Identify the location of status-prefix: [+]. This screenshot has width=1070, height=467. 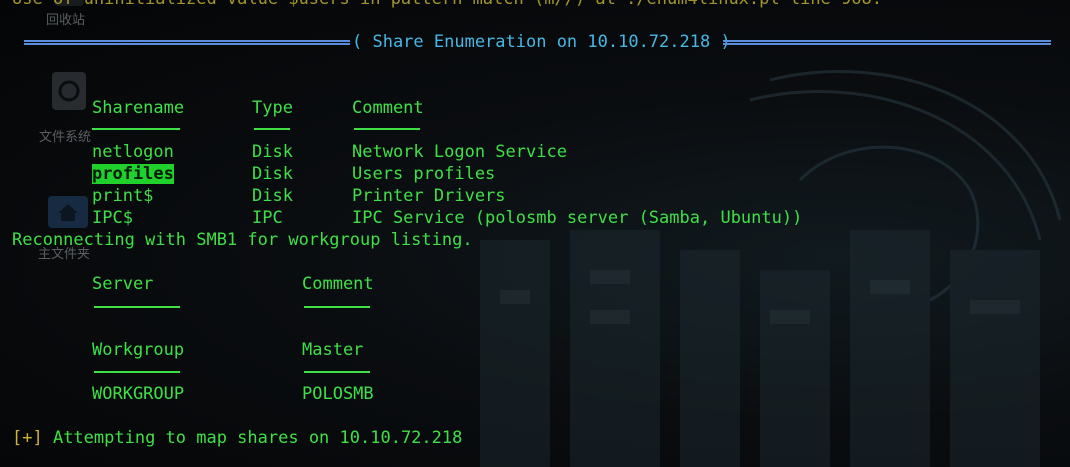
(27, 438).